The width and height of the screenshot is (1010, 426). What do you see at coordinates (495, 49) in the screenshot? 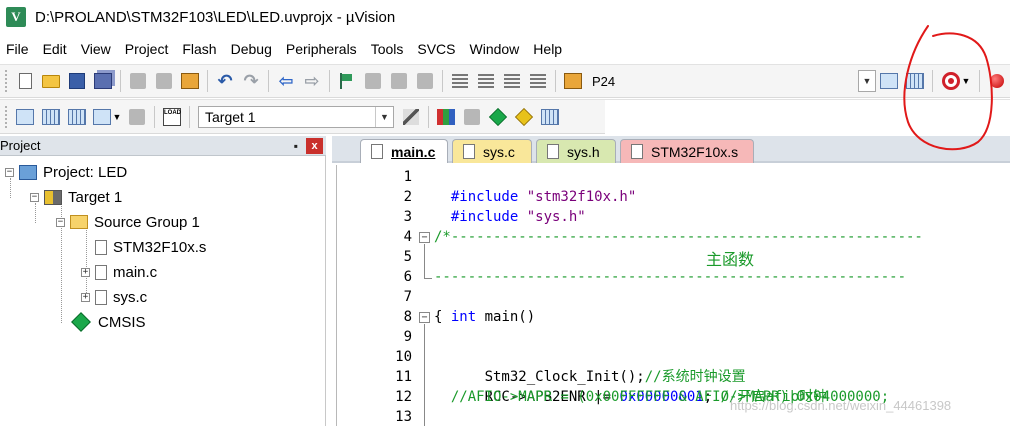
I see `menu-window: Window` at bounding box center [495, 49].